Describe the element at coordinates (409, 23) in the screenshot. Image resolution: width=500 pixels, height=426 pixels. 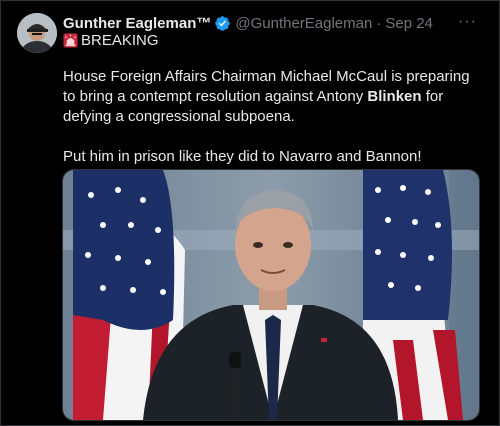
I see `timestamp: Sep 24` at that location.